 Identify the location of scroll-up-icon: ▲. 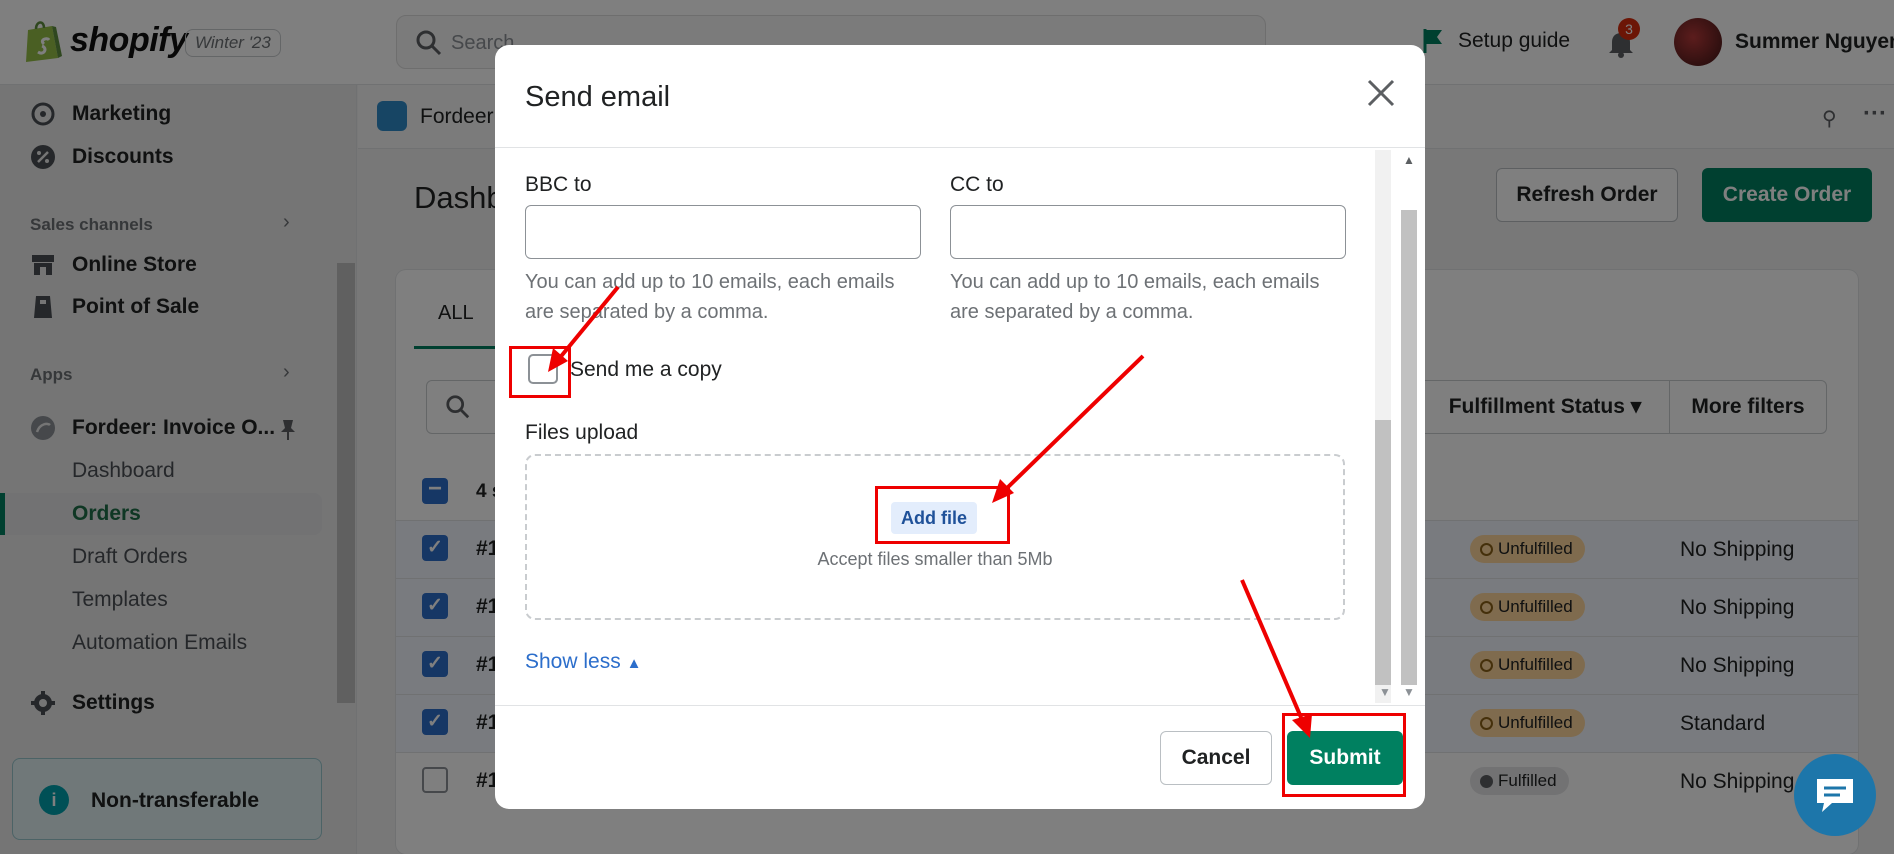
(1409, 160).